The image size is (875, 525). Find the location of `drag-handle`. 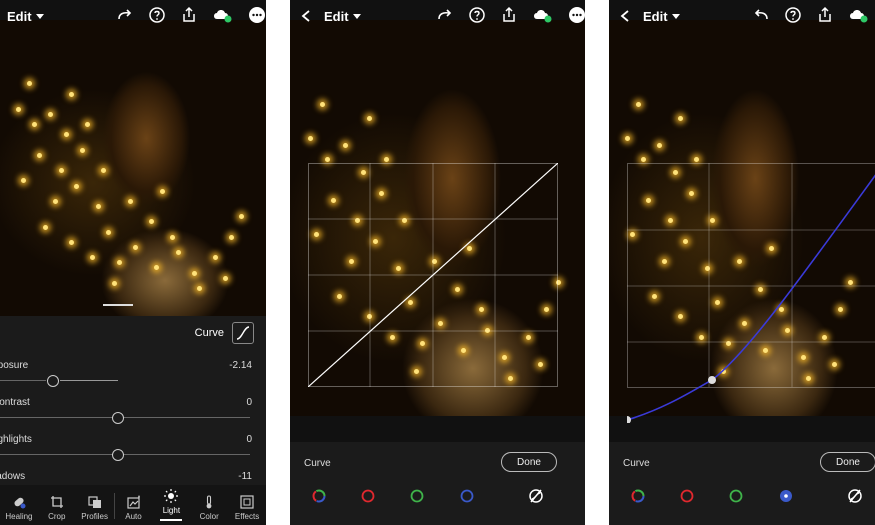

drag-handle is located at coordinates (118, 305).